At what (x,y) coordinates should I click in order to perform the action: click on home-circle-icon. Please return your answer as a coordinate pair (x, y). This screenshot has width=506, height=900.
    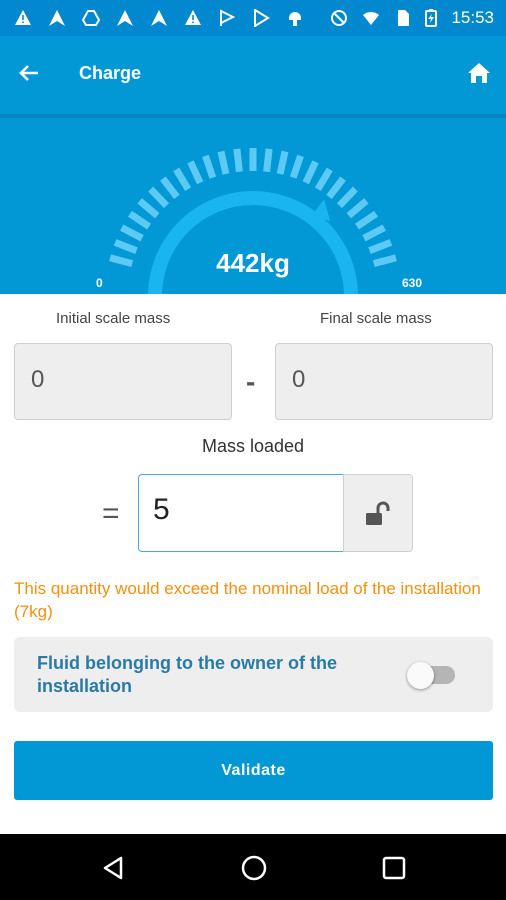
    Looking at the image, I should click on (254, 868).